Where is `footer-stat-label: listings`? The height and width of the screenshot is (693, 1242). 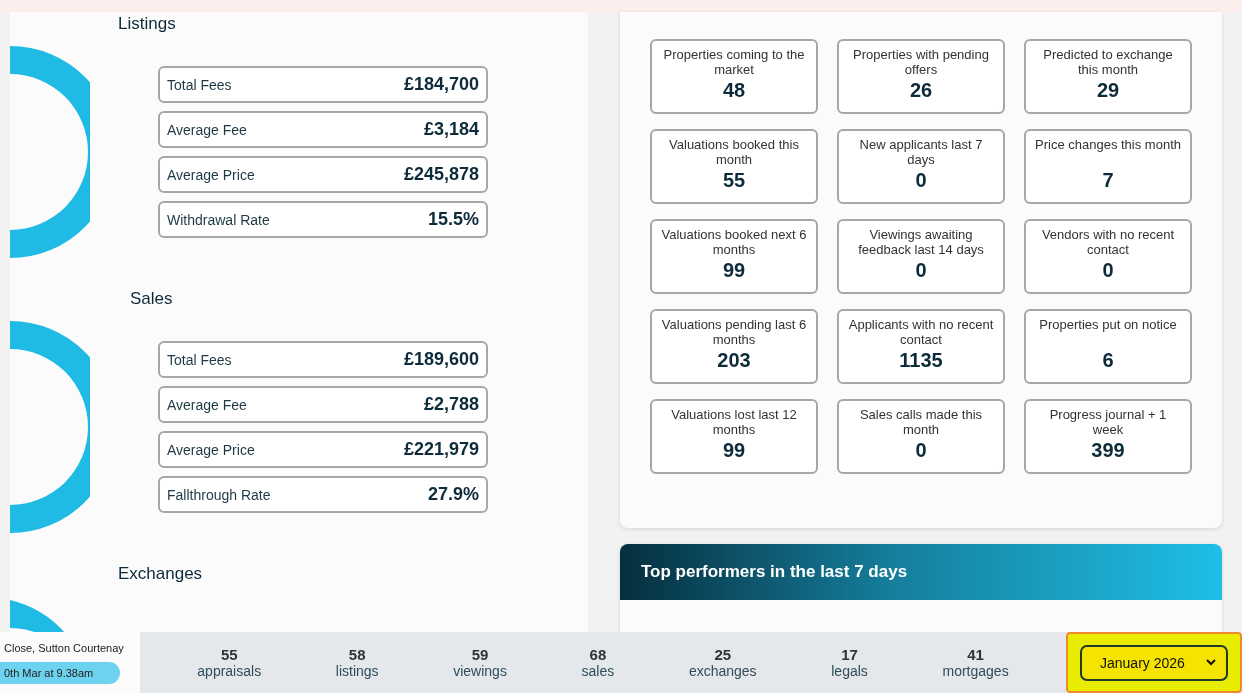
footer-stat-label: listings is located at coordinates (357, 671).